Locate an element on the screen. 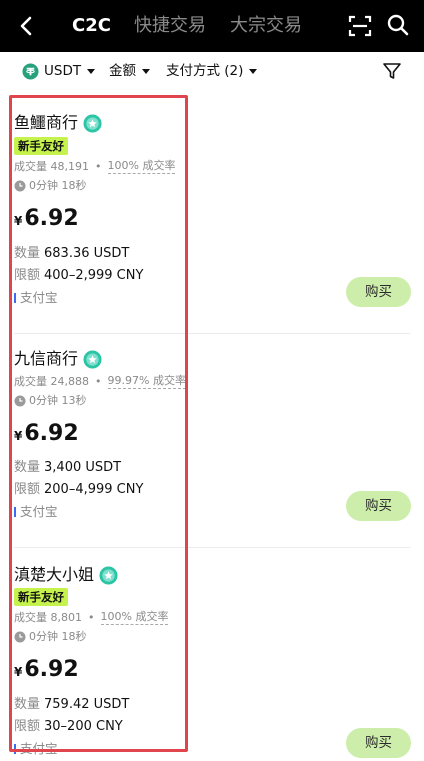 This screenshot has width=424, height=761. filter-bar: USDT 金额 支付方式 (2) is located at coordinates (212, 71).